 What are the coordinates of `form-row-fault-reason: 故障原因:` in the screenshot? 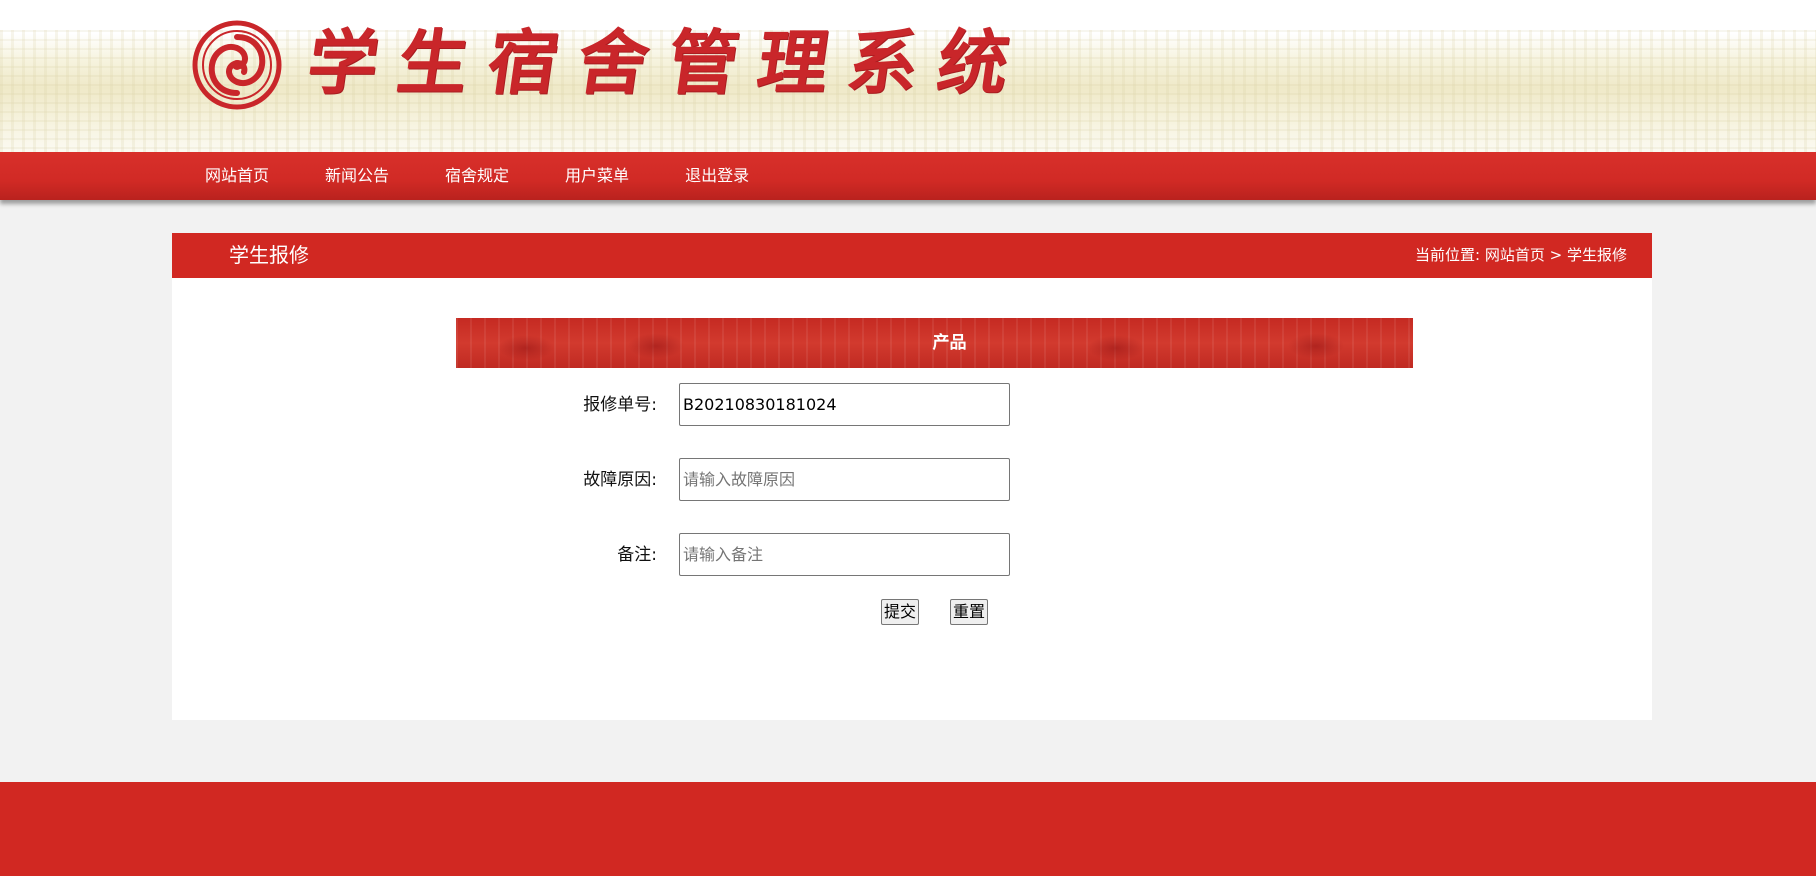 It's located at (912, 480).